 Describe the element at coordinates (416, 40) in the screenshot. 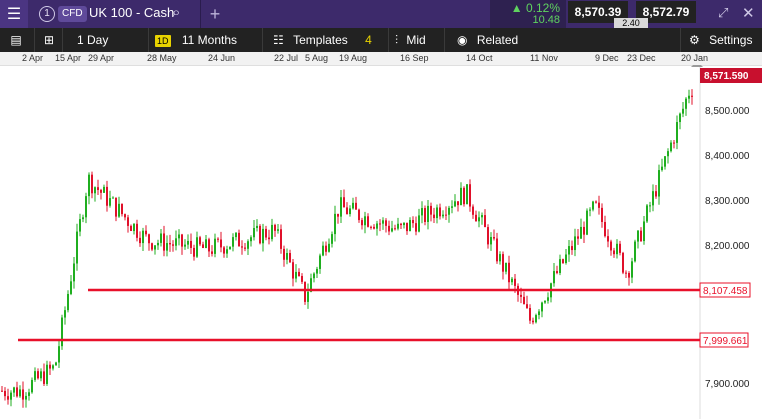

I see `price-type-button: ⫶ Mid` at that location.